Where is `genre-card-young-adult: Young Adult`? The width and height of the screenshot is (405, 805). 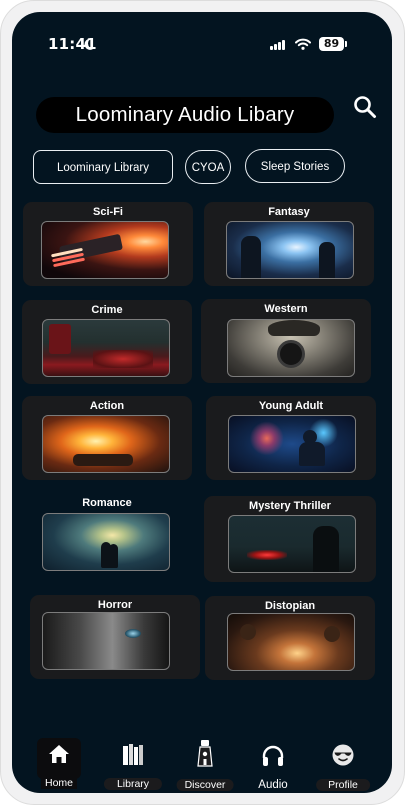
genre-card-young-adult: Young Adult is located at coordinates (291, 438).